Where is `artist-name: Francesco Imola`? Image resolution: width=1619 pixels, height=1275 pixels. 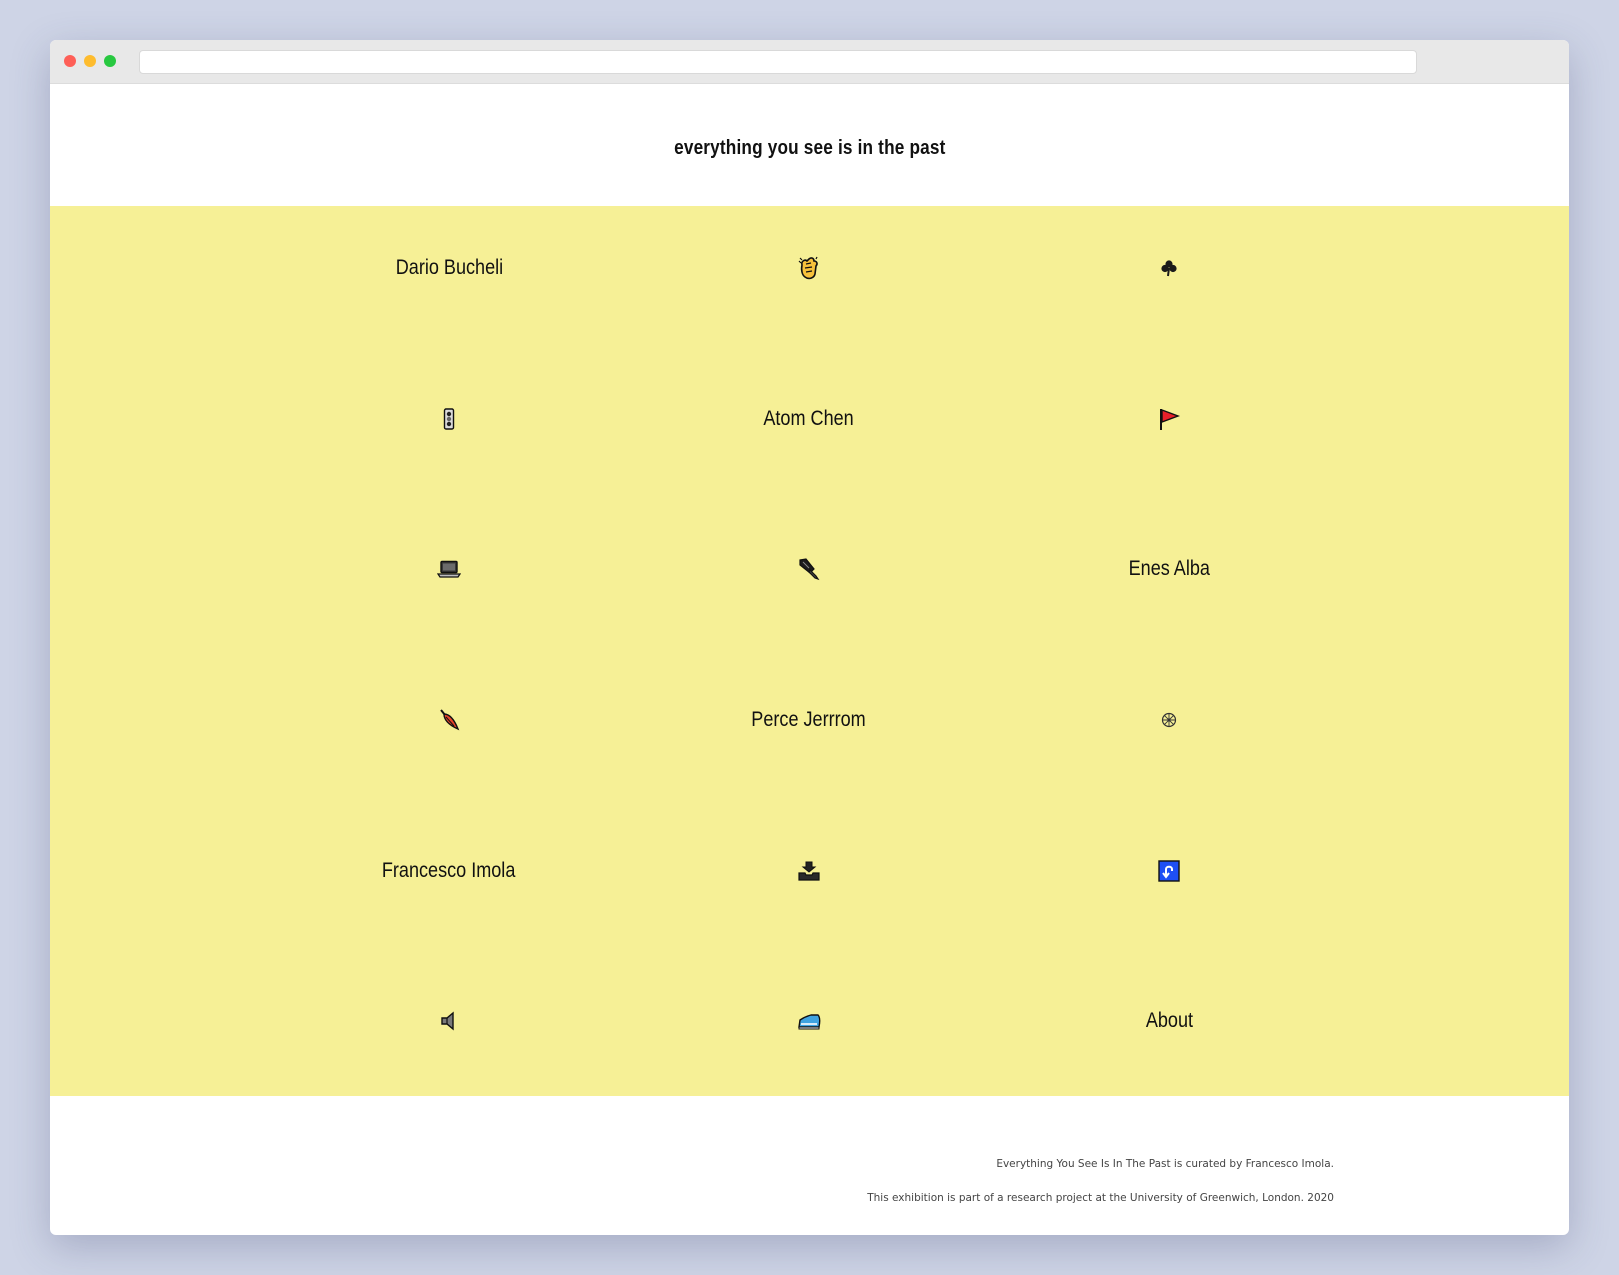 artist-name: Francesco Imola is located at coordinates (449, 870).